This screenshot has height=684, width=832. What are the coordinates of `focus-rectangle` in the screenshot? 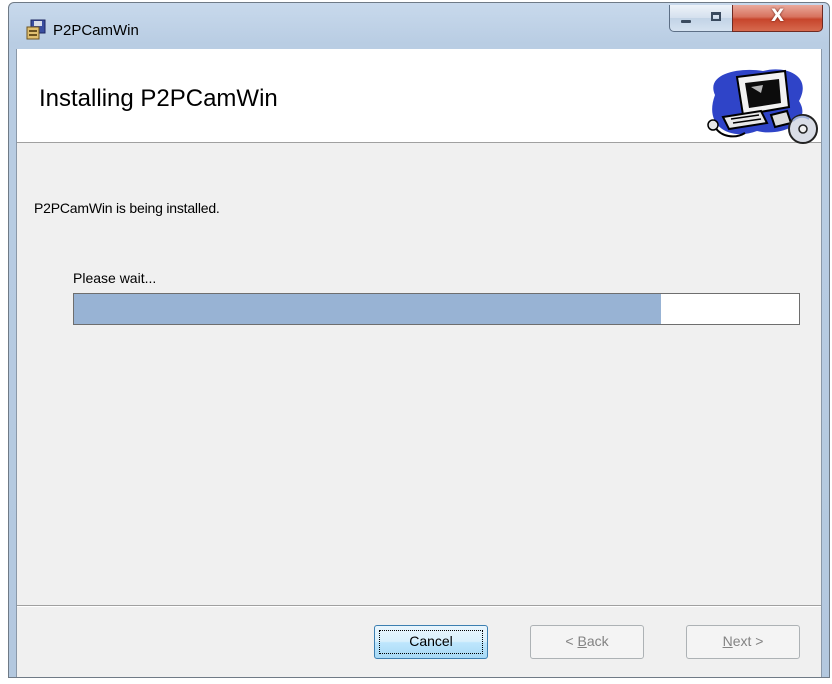 It's located at (431, 642).